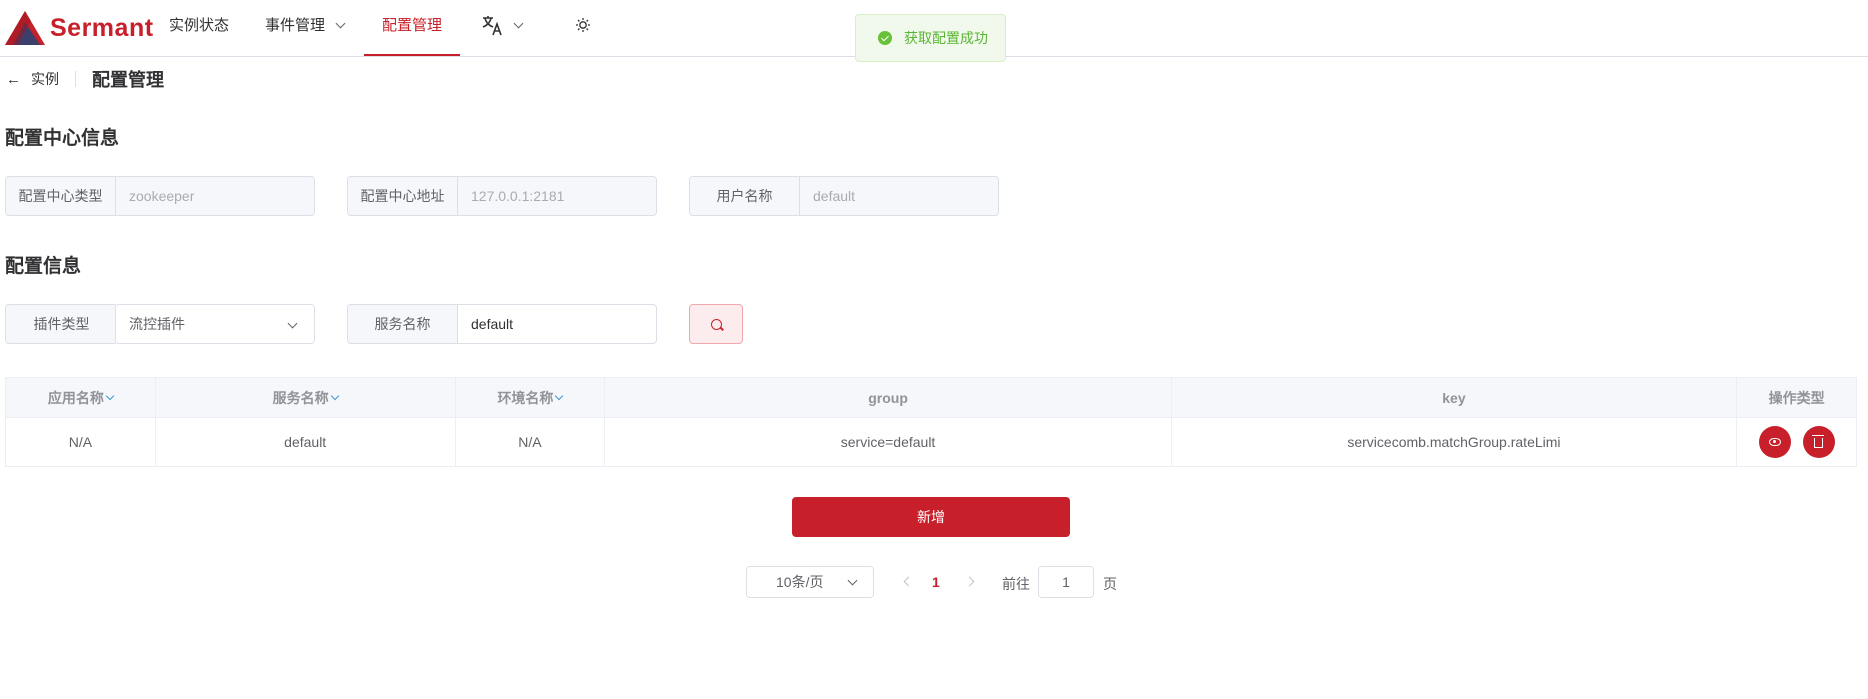  I want to click on header-label: 服务名称, so click(300, 397).